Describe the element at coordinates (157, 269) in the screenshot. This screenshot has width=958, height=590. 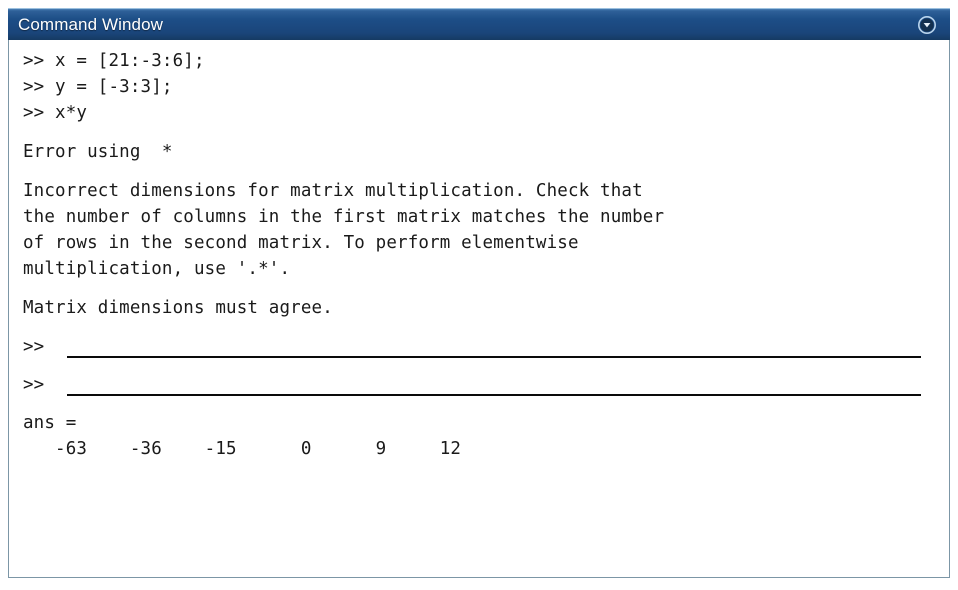
I see `error-body-line: multiplication, use '.*'.` at that location.